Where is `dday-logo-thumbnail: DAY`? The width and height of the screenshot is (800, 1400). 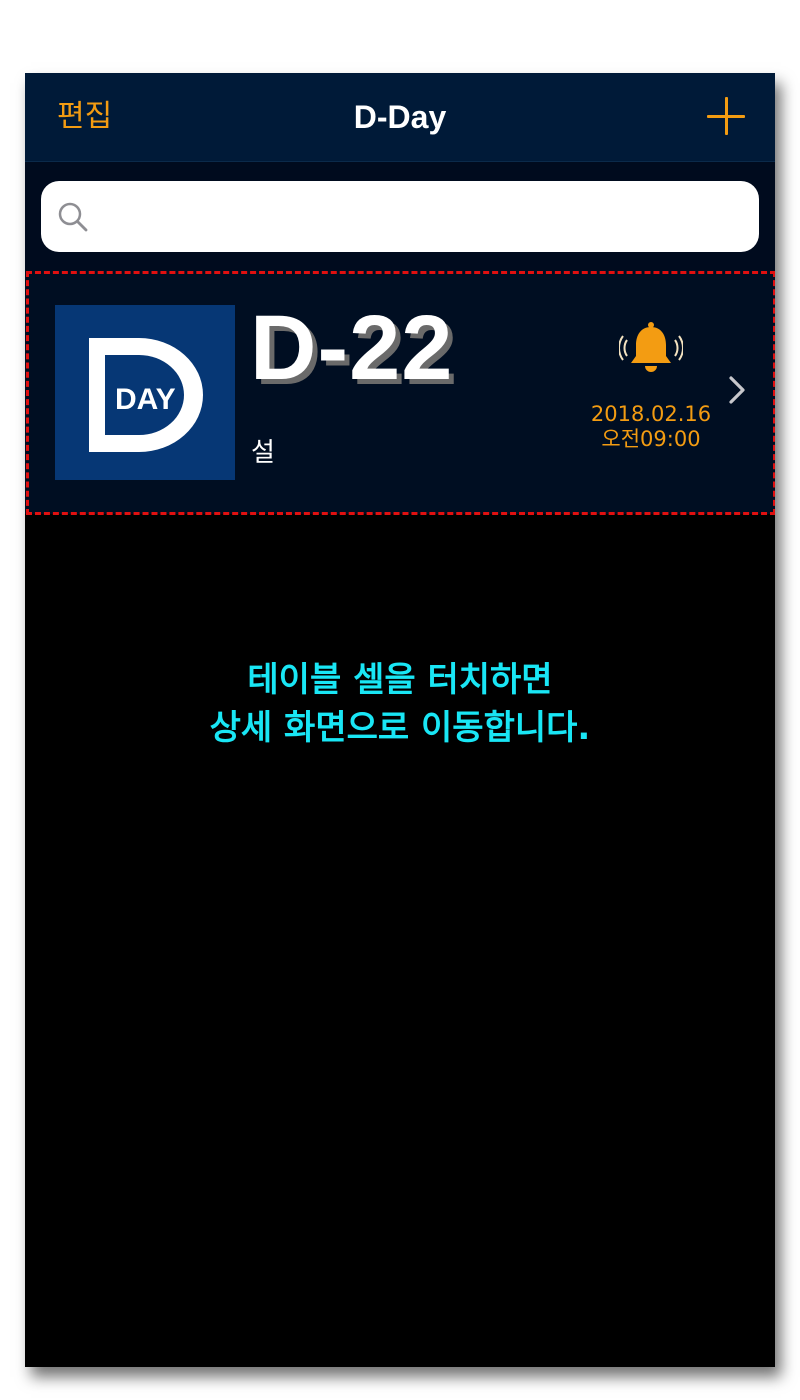
dday-logo-thumbnail: DAY is located at coordinates (145, 392).